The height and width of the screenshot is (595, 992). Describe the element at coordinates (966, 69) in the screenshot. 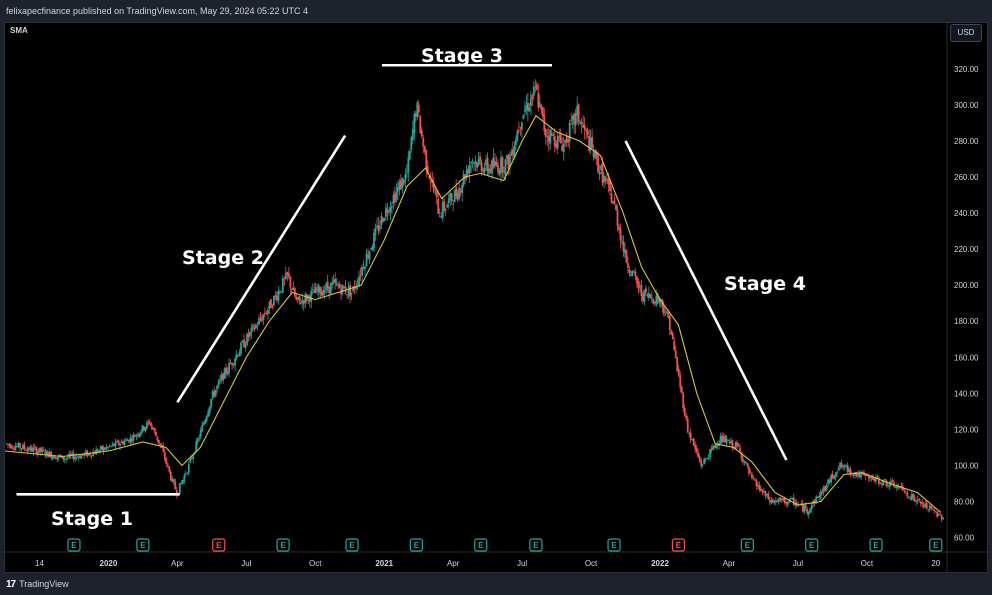

I see `y-tick-label: 320.00` at that location.